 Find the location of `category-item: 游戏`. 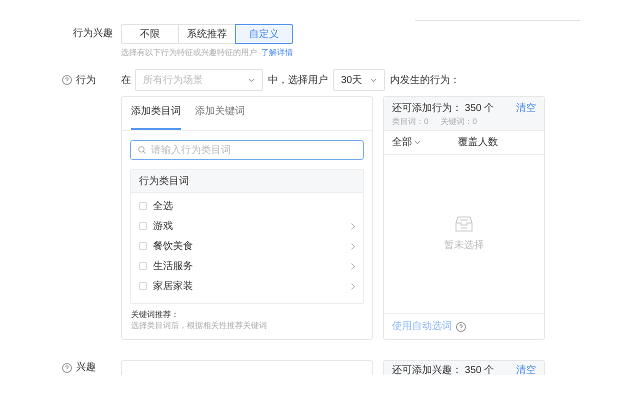

category-item: 游戏 is located at coordinates (247, 226).